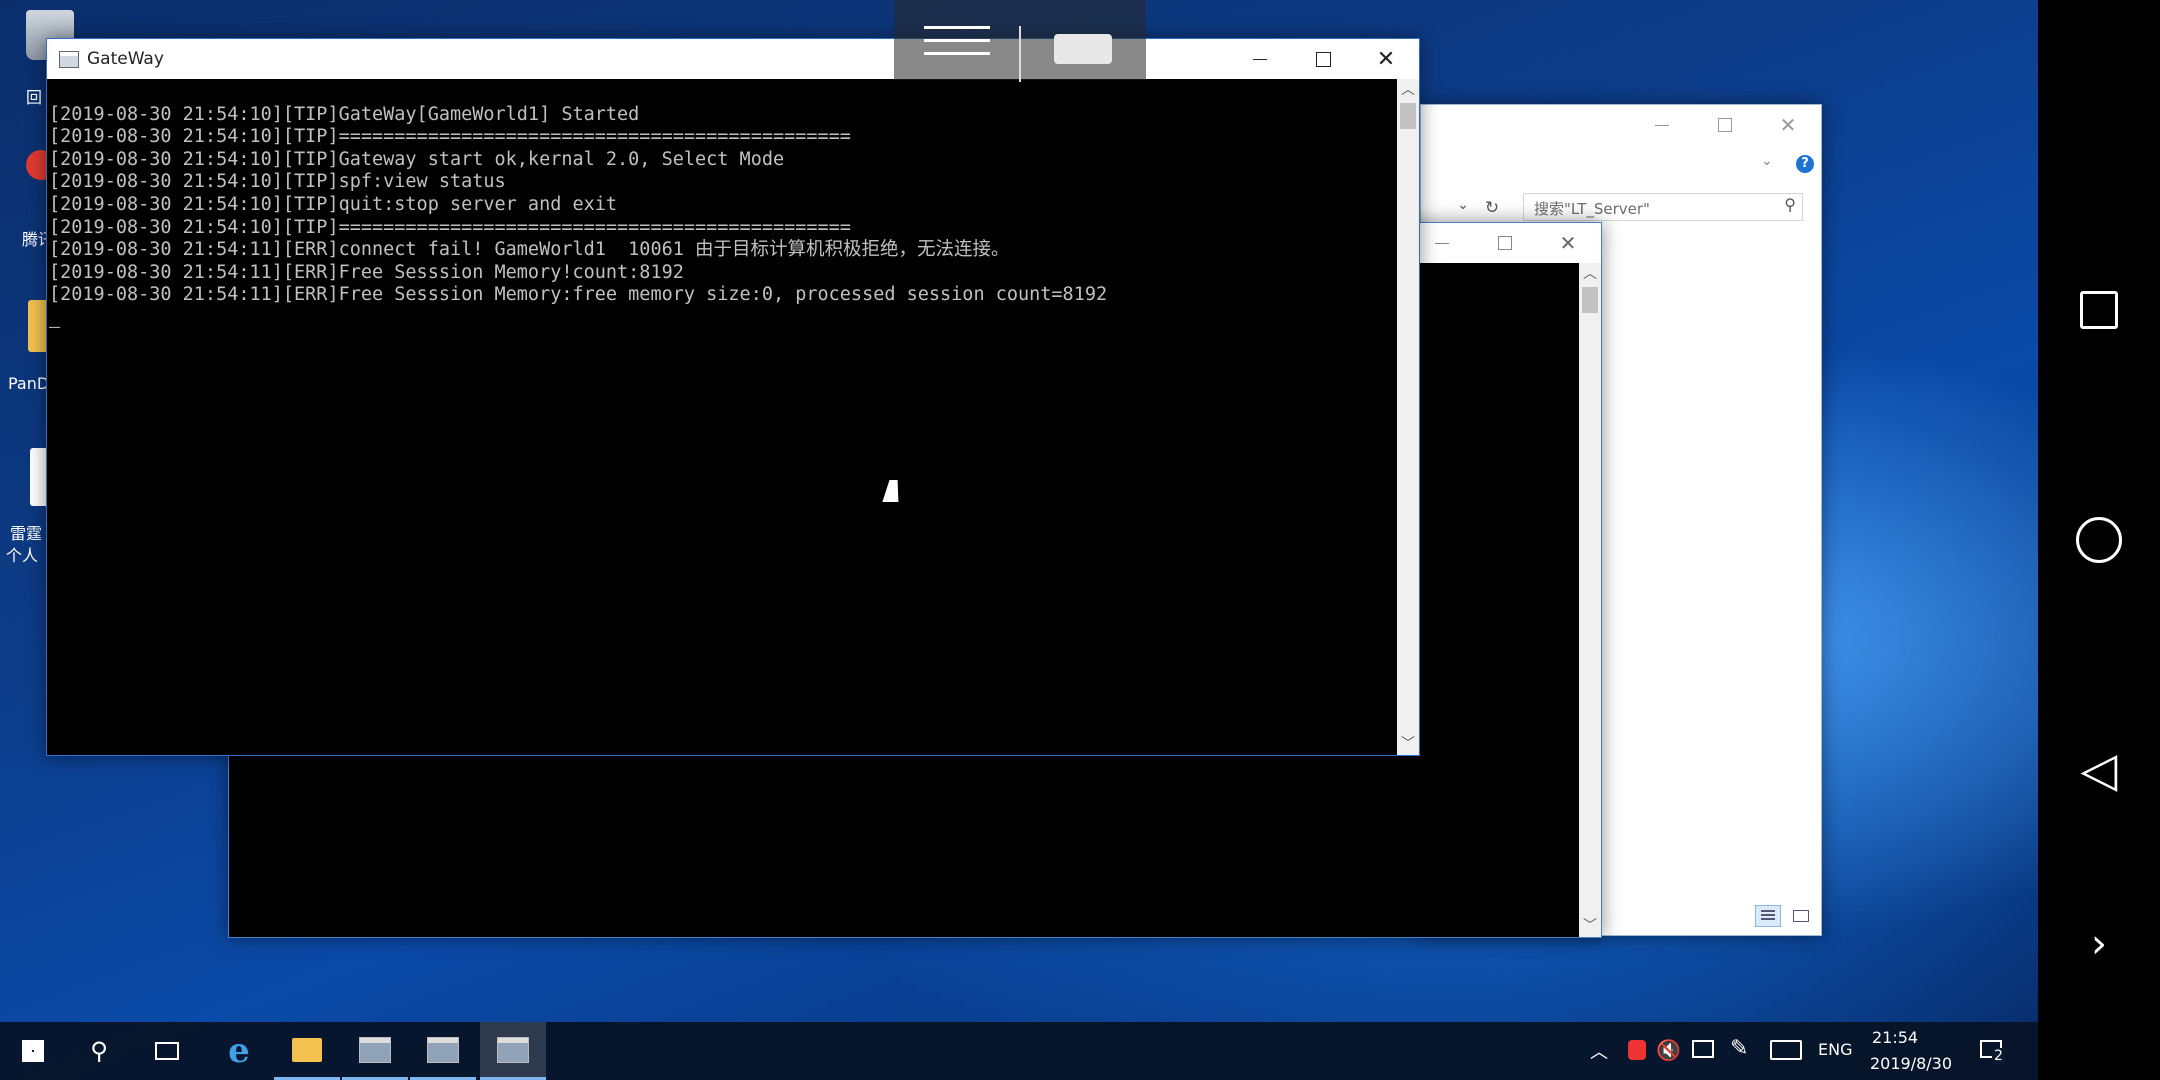  I want to click on tray-app-icon, so click(1637, 1050).